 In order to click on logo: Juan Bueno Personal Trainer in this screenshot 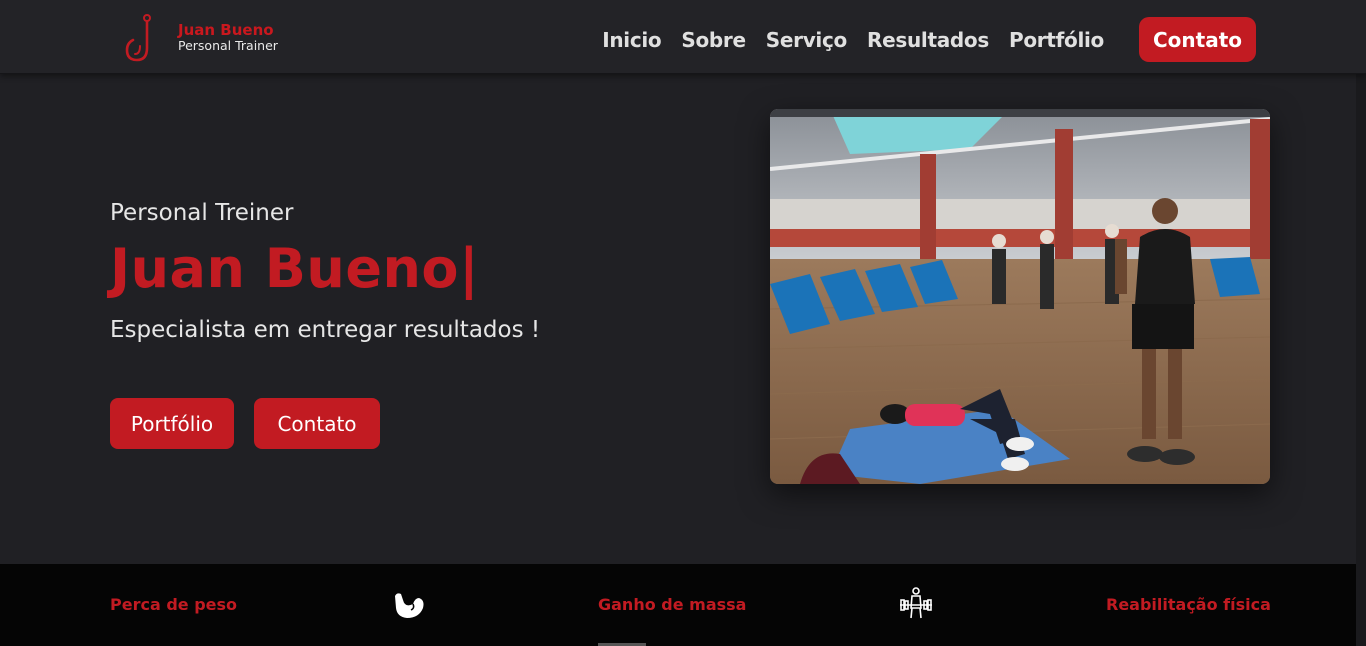, I will do `click(199, 38)`.